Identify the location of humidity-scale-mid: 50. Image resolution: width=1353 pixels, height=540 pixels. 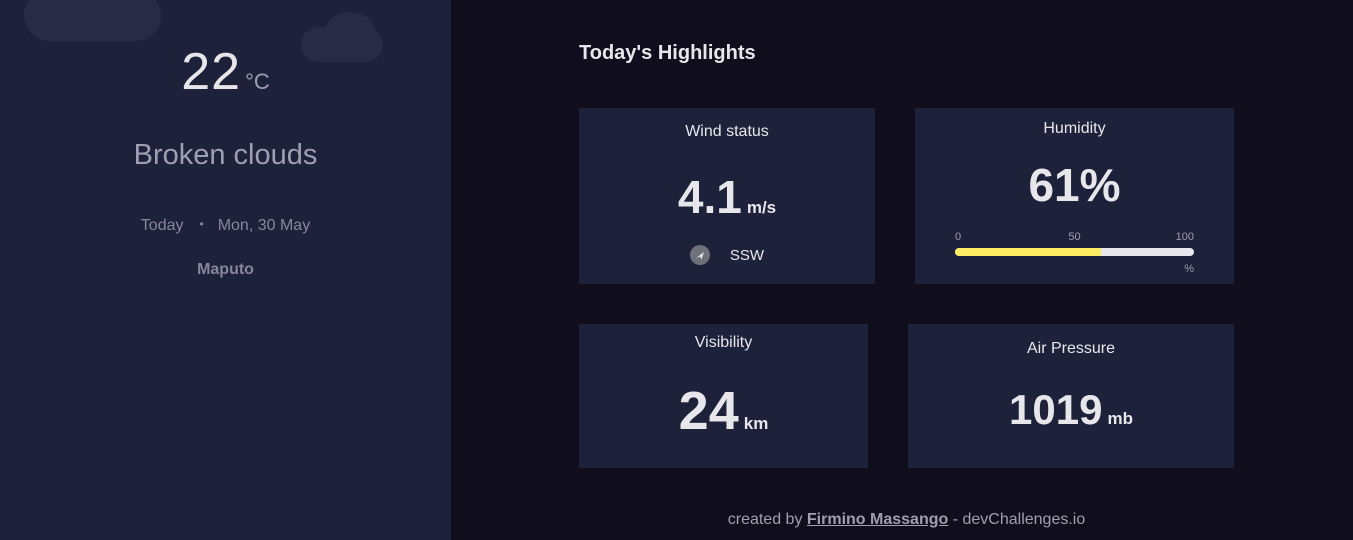
(1074, 237).